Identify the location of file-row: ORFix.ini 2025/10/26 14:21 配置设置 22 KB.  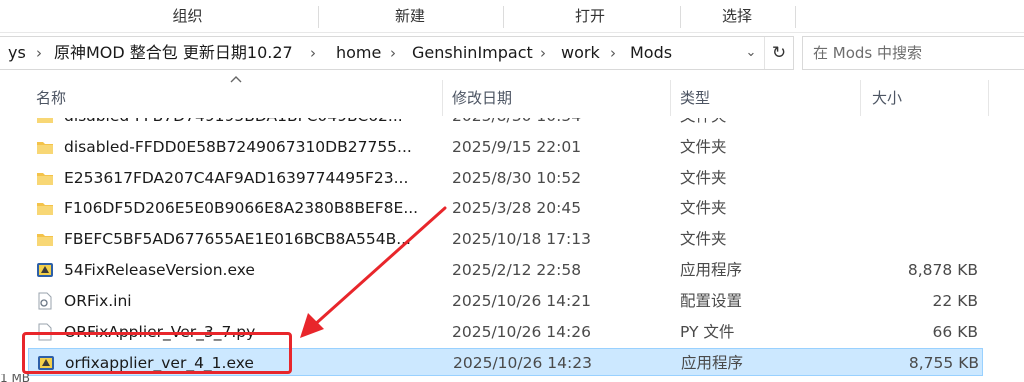
(505, 301).